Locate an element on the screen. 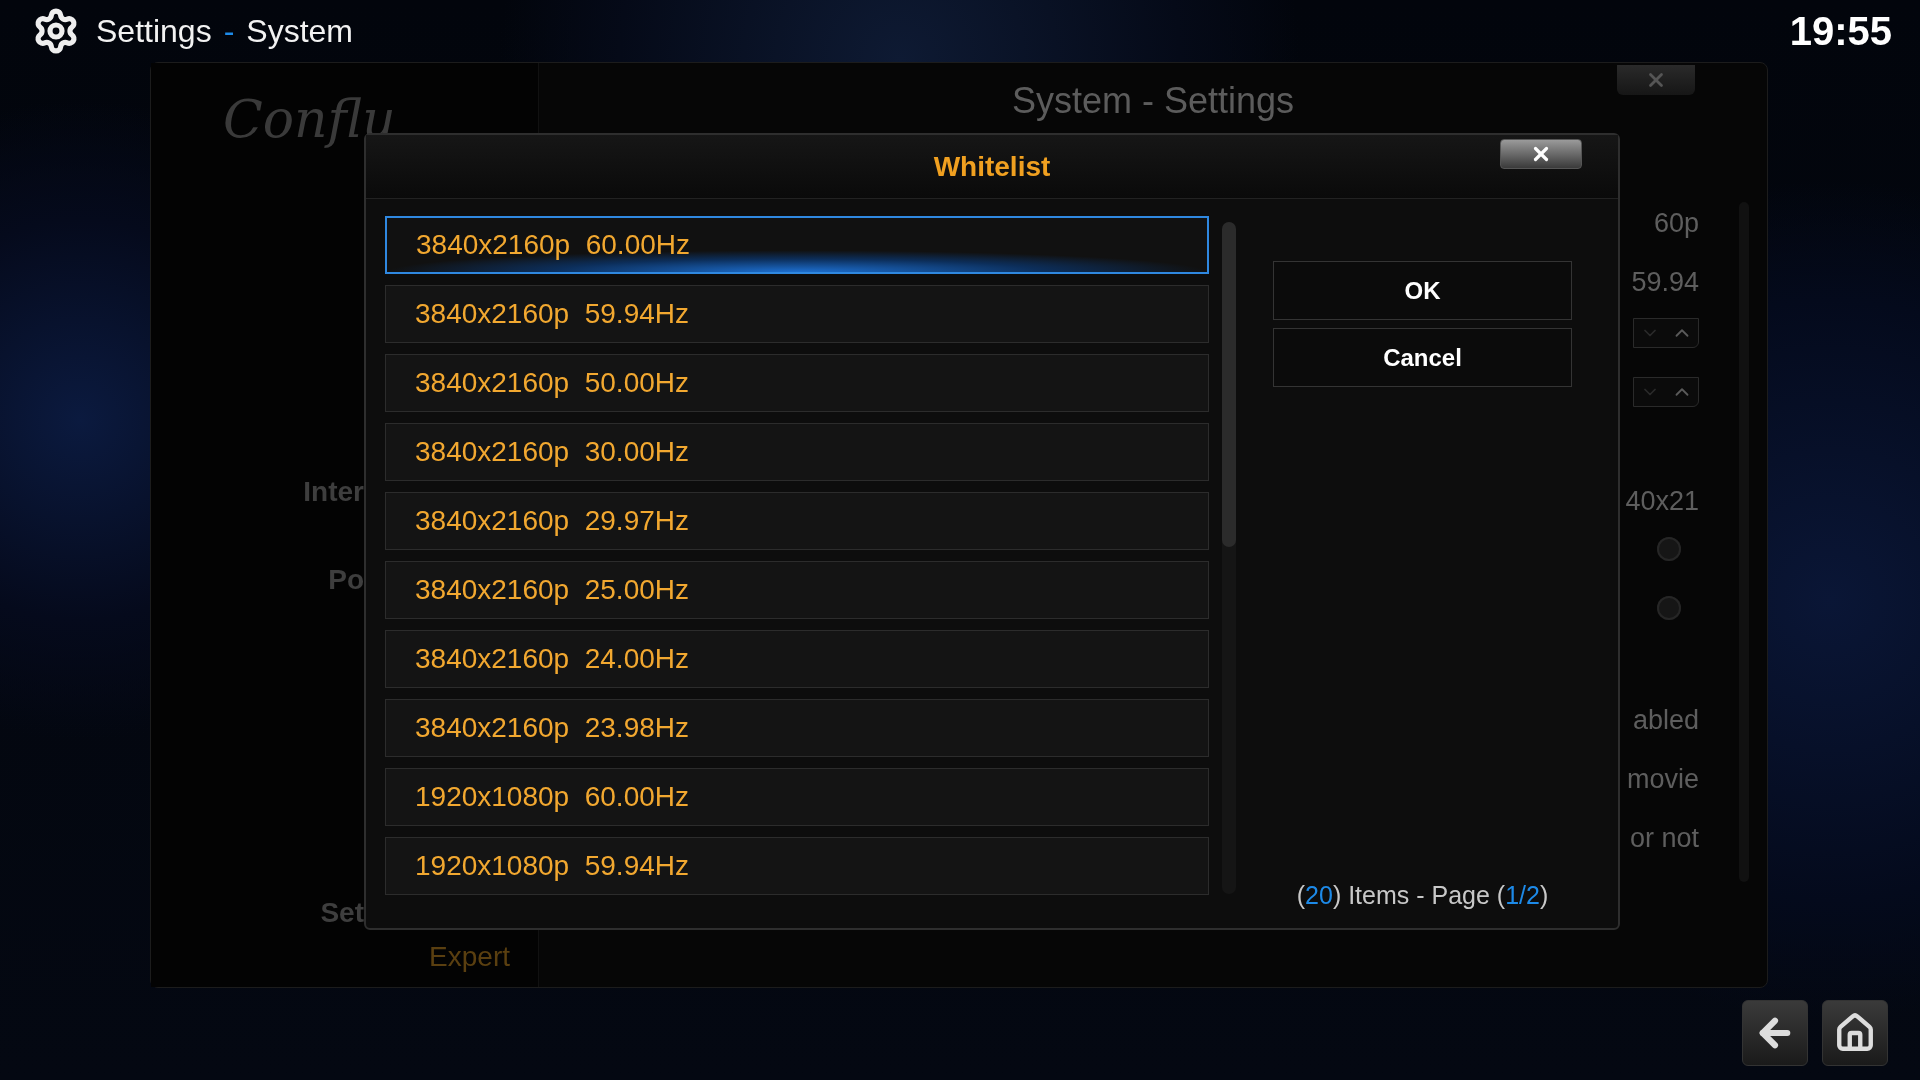 Image resolution: width=1920 pixels, height=1080 pixels. setting-value: 40x21 is located at coordinates (1662, 501).